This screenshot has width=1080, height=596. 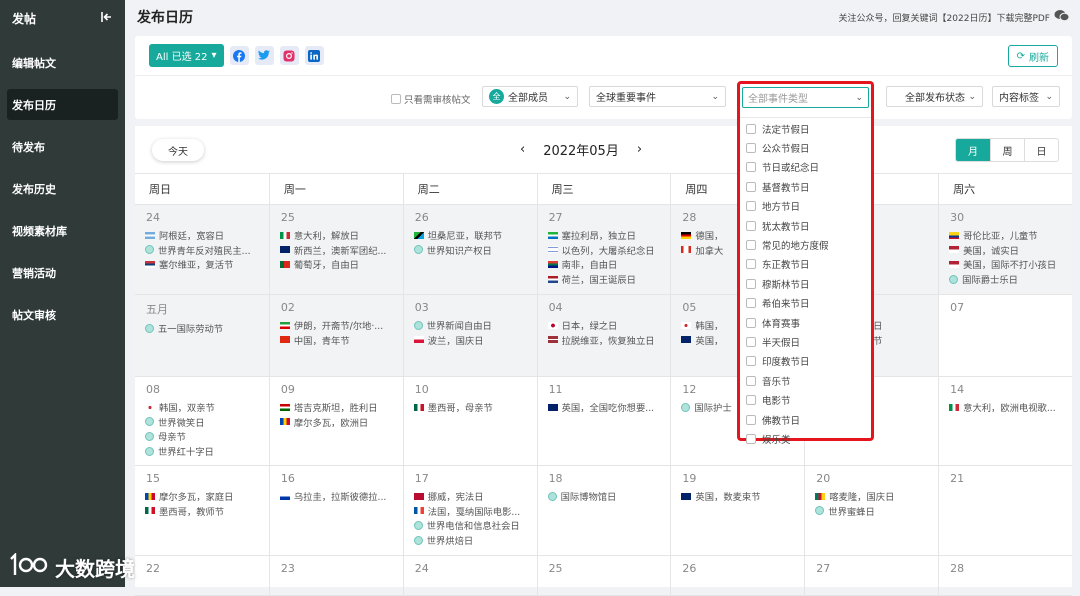 What do you see at coordinates (62, 314) in the screenshot?
I see `sidebar-item: 帖文审核` at bounding box center [62, 314].